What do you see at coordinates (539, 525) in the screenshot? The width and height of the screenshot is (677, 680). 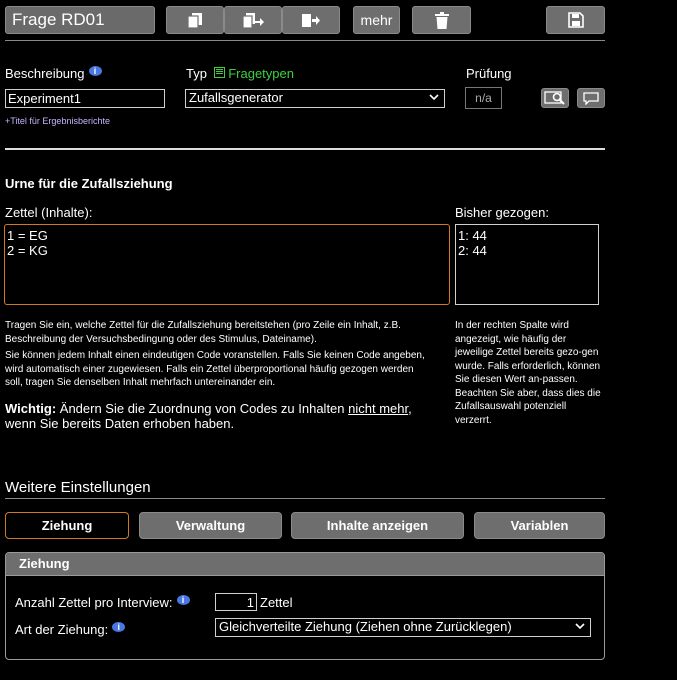 I see `tab-variablen: Variablen` at bounding box center [539, 525].